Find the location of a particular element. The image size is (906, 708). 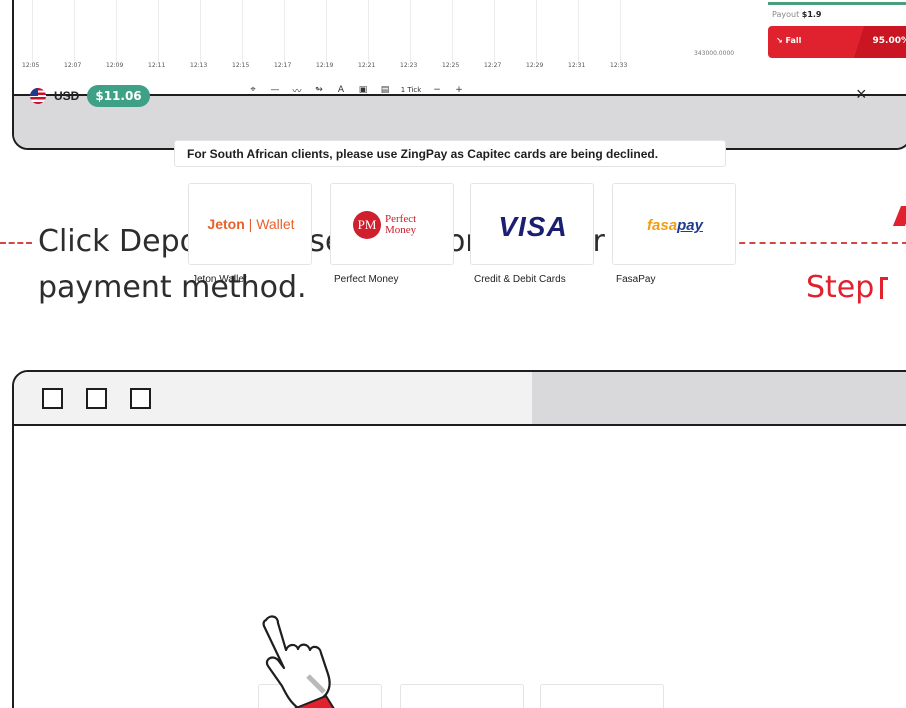

trade-panel: Payout $1.9 ↘ Fall 95.00% is located at coordinates (837, 36).